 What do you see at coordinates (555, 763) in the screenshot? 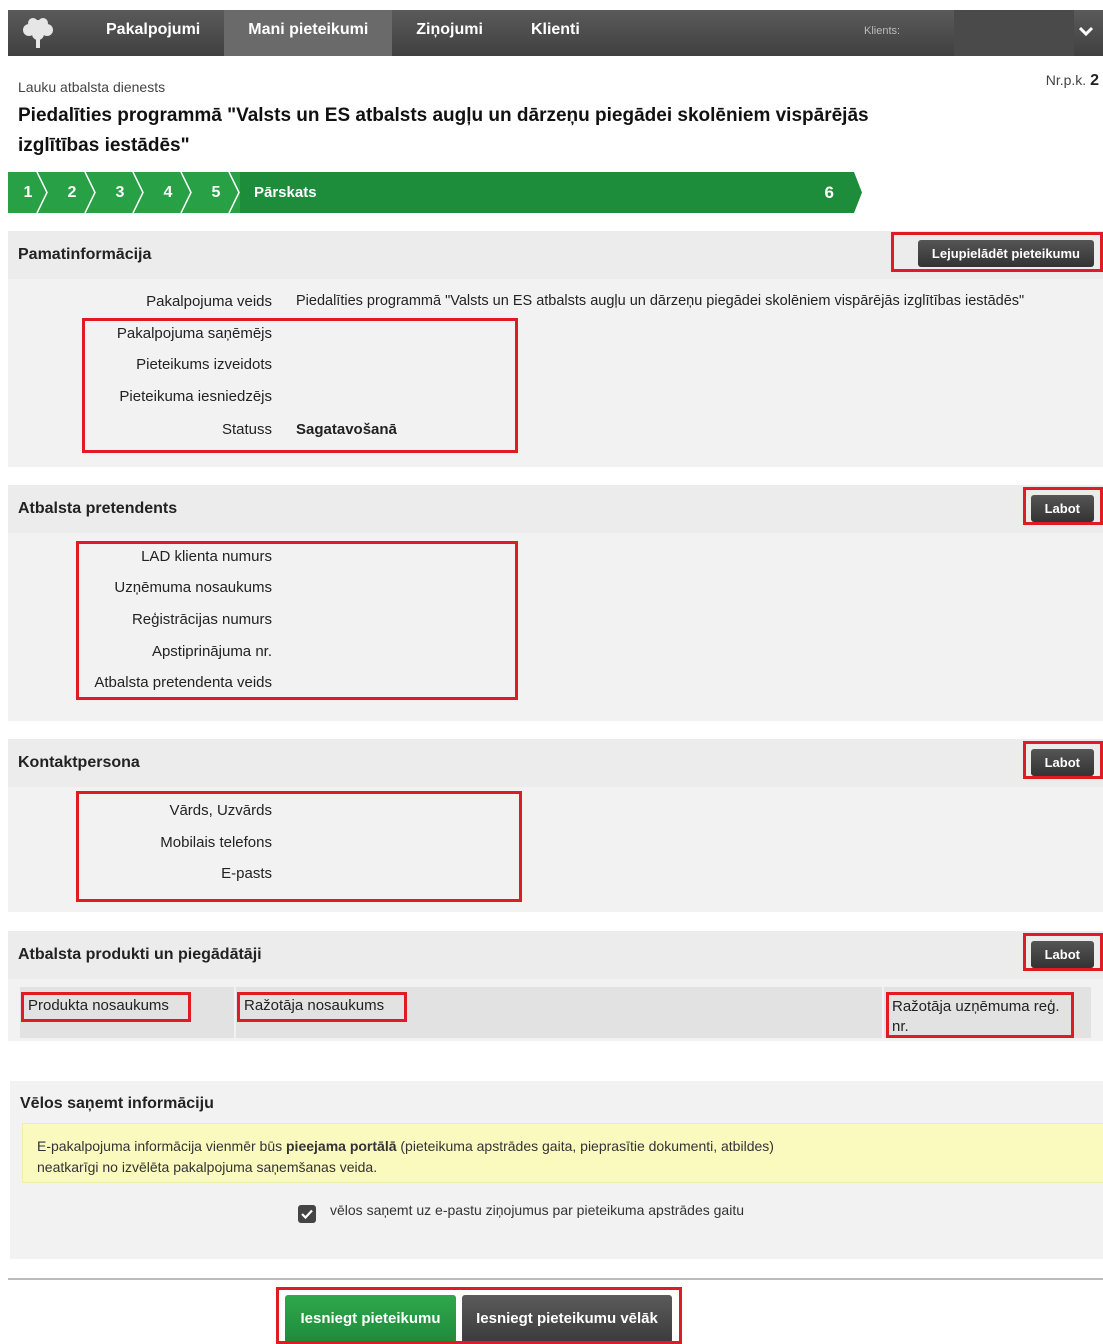
I see `section-title: Kontaktpersona` at bounding box center [555, 763].